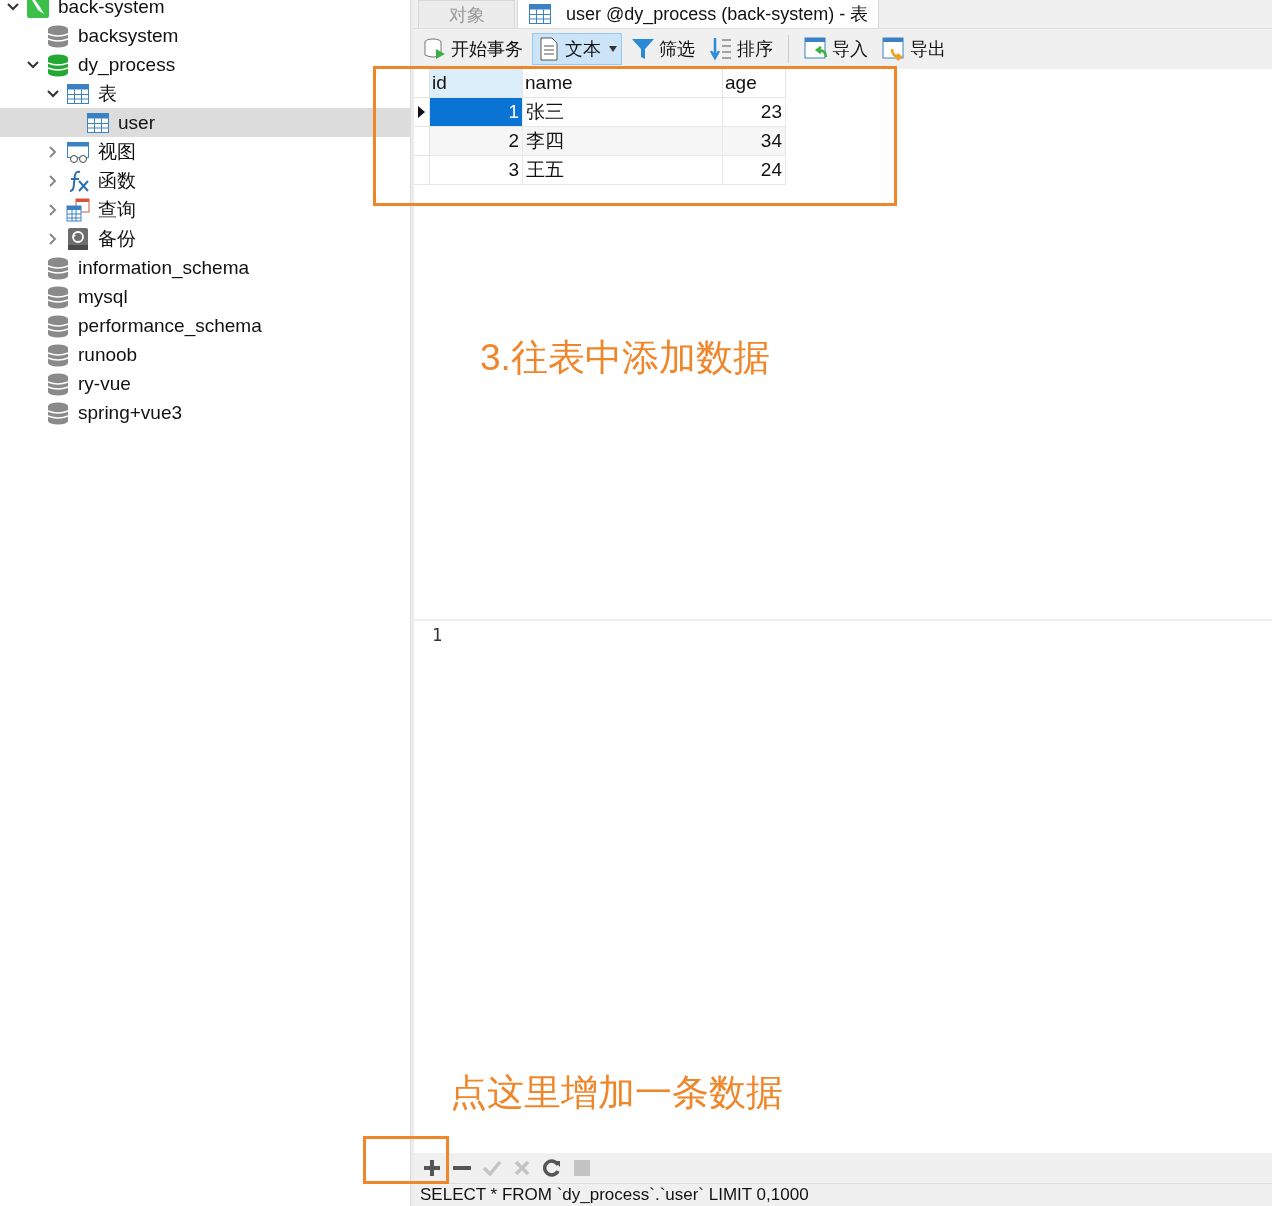 This screenshot has height=1206, width=1272. I want to click on filter-icon, so click(643, 49).